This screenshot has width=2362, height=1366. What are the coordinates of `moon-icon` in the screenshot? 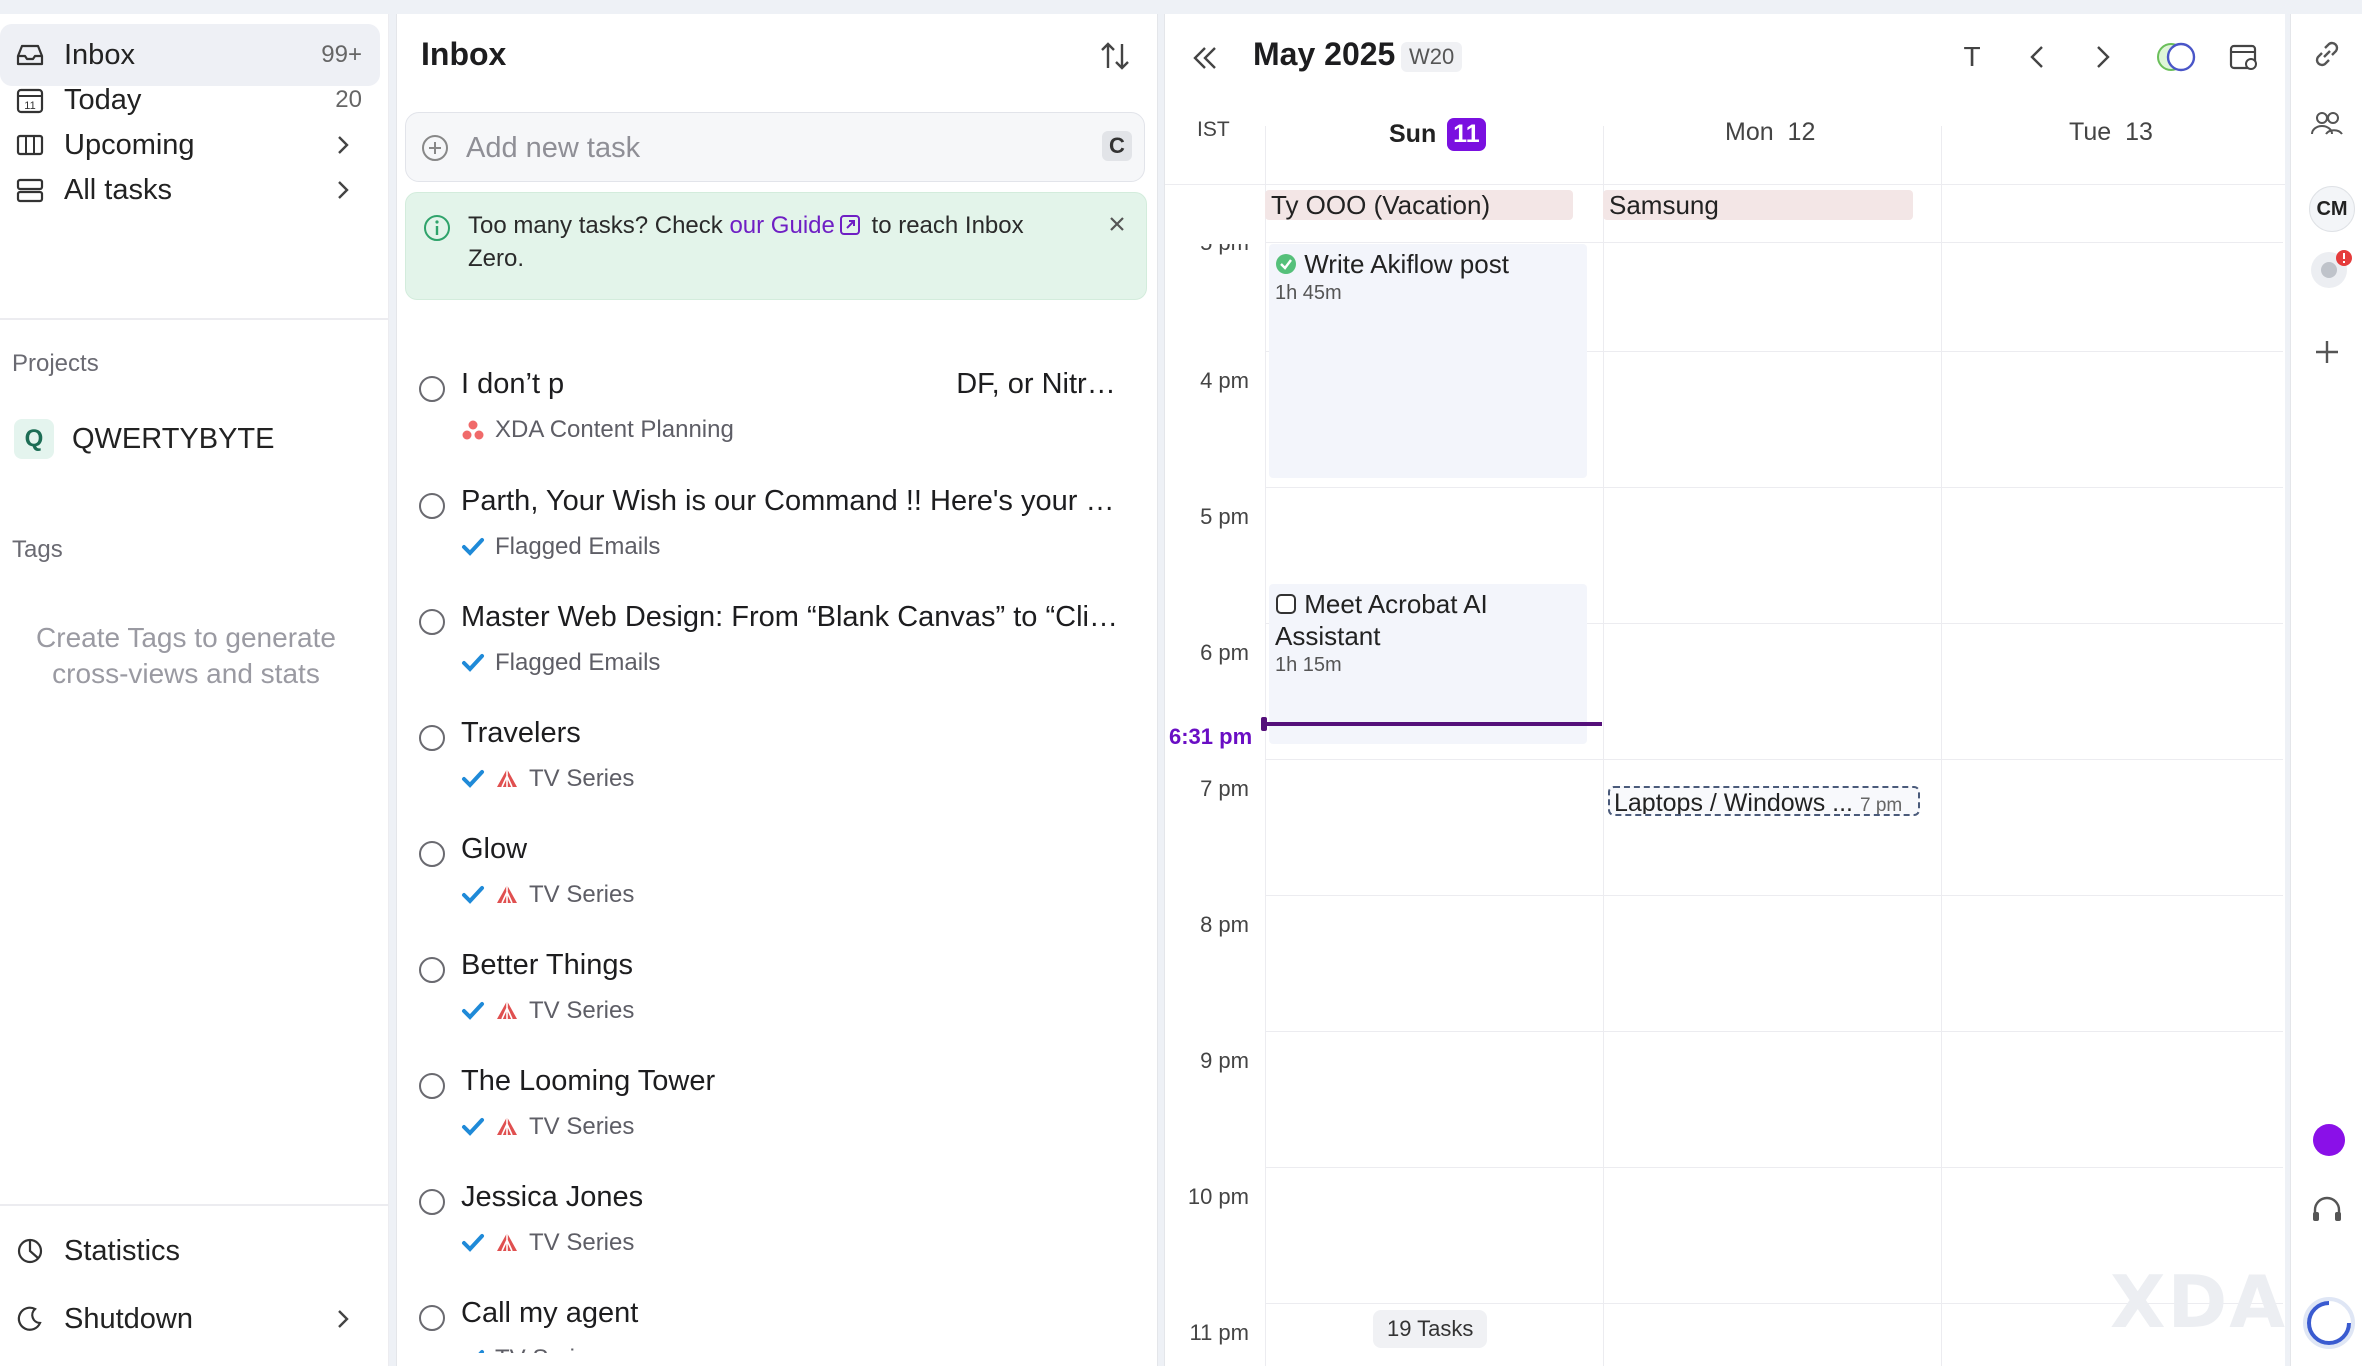 It's located at (30, 1319).